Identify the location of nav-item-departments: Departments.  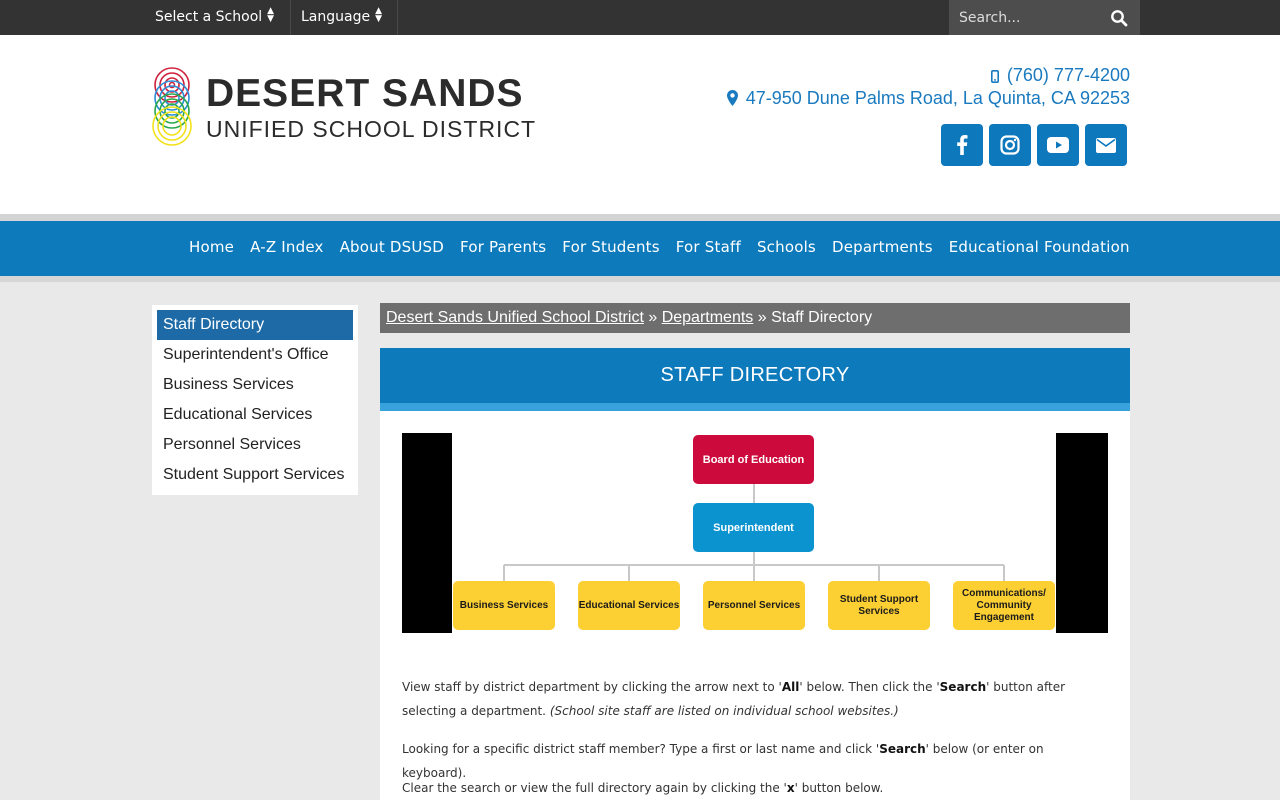
(882, 248).